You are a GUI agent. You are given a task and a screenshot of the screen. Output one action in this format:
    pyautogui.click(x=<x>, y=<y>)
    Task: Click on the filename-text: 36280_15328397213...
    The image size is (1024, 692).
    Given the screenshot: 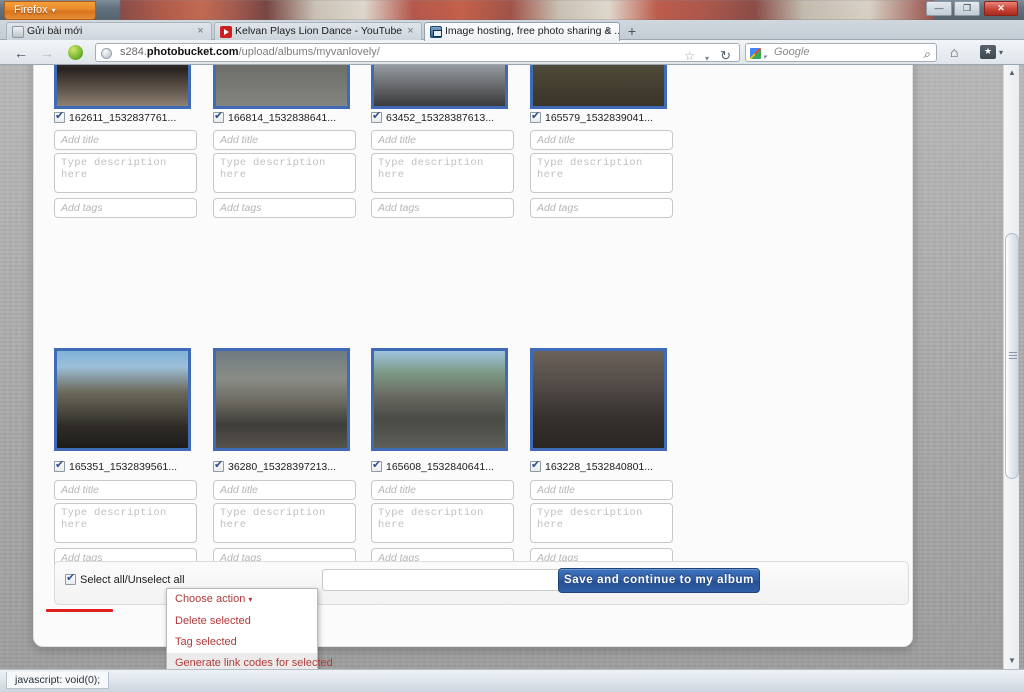 What is the action you would take?
    pyautogui.click(x=282, y=467)
    